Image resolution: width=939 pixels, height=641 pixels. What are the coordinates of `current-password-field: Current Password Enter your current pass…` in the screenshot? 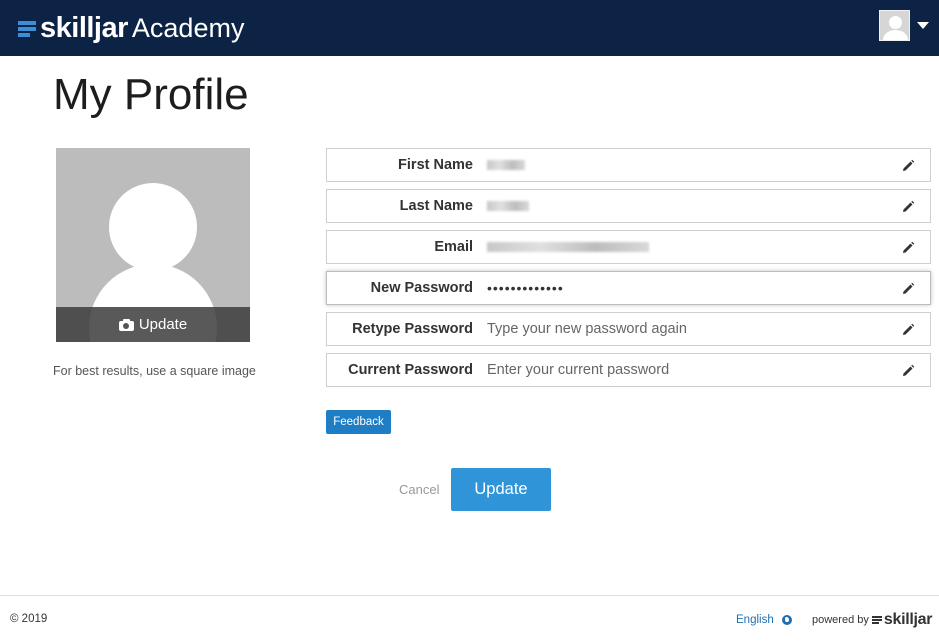 It's located at (628, 370).